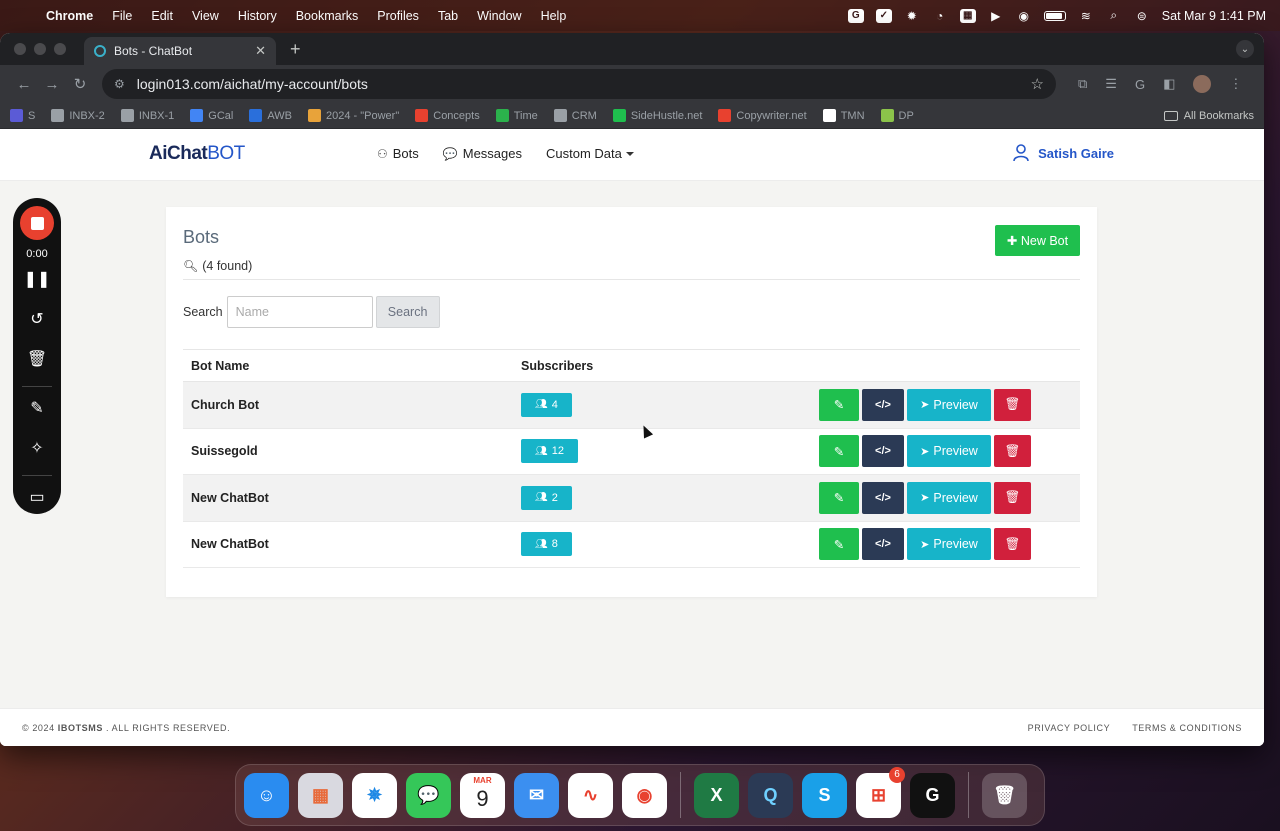 This screenshot has width=1280, height=831. I want to click on menu-app-name: Chrome, so click(69, 16).